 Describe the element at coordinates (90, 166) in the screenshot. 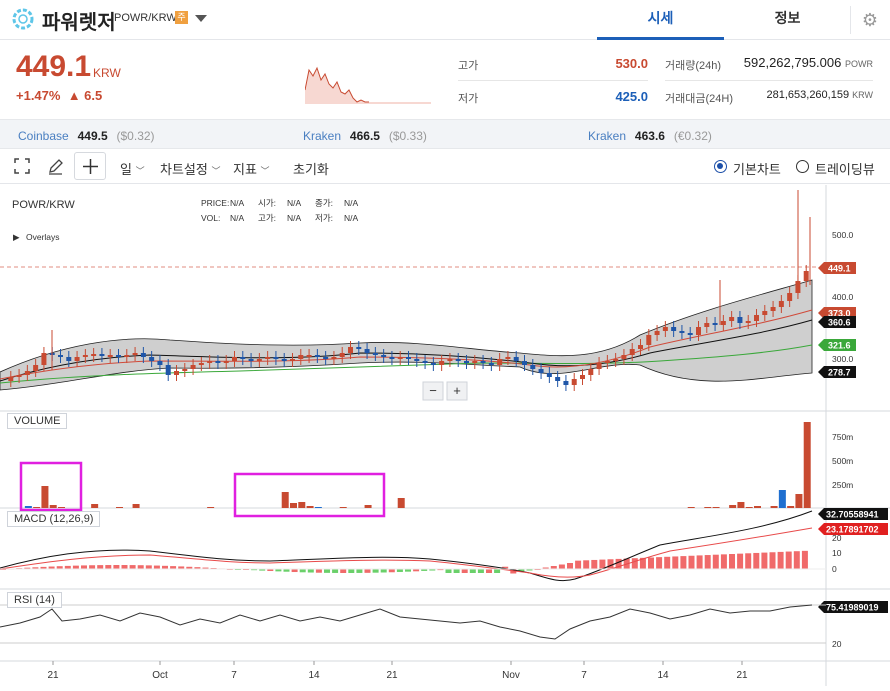

I see `crosshair-button` at that location.